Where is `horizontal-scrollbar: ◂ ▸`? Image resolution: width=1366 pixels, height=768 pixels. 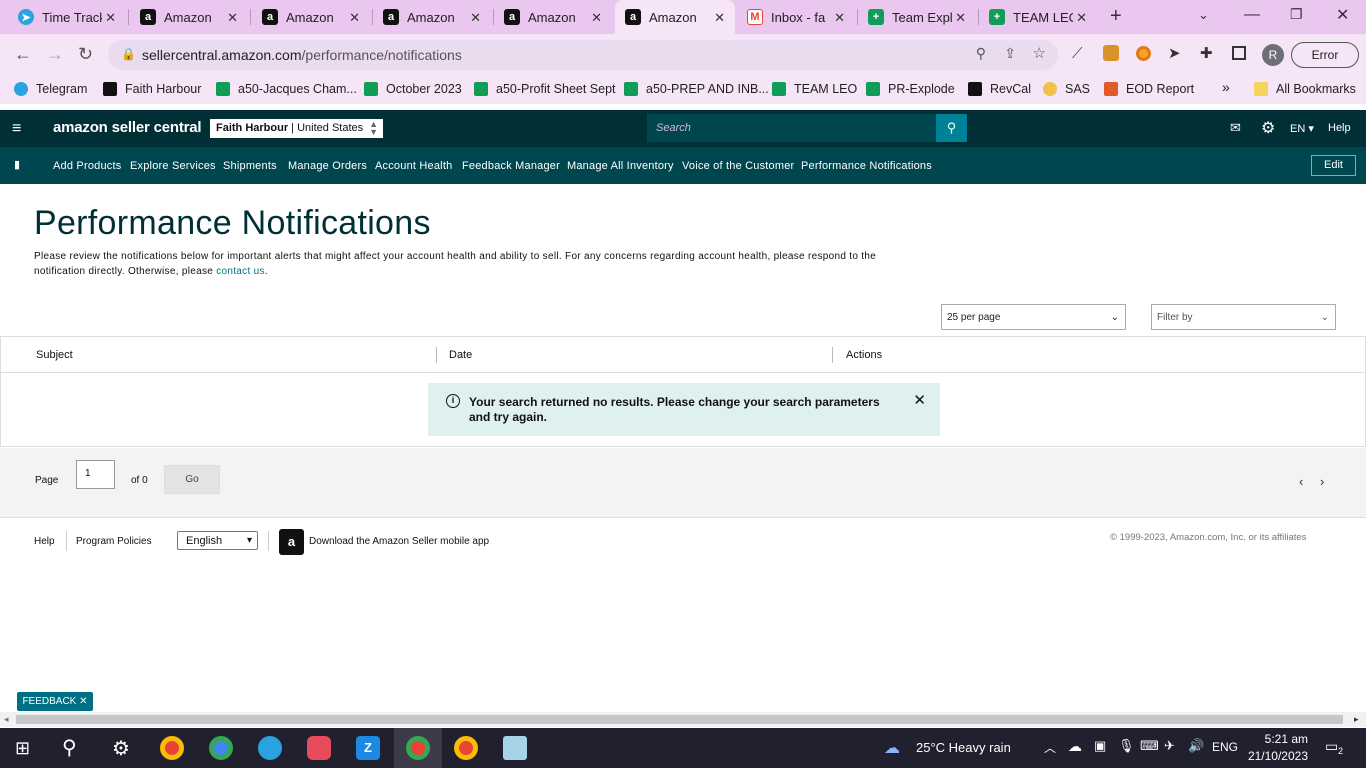
horizontal-scrollbar: ◂ ▸ is located at coordinates (683, 719).